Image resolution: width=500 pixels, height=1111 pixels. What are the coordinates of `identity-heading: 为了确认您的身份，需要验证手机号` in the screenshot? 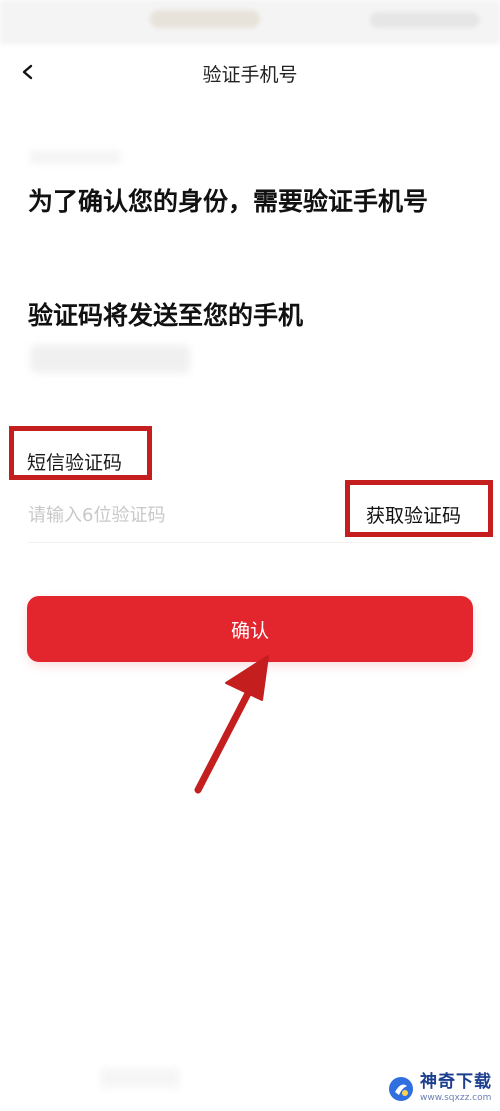 It's located at (228, 201).